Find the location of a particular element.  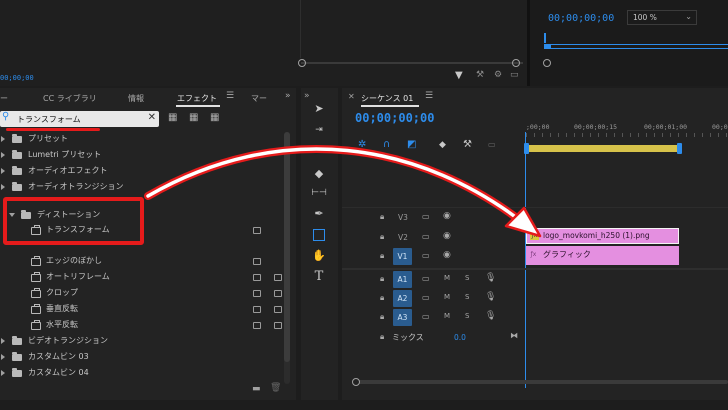

list-item: クロップ is located at coordinates (141, 293).